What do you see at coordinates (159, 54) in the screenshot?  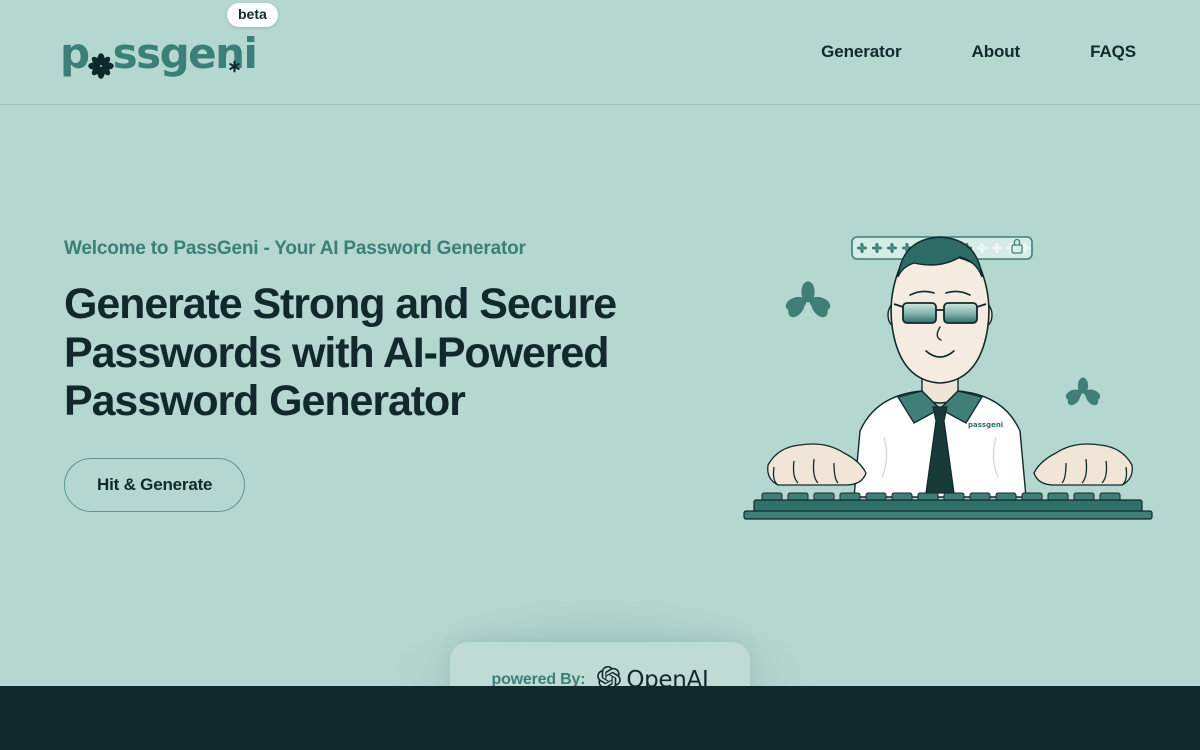 I see `logo-text: p ssgeni` at bounding box center [159, 54].